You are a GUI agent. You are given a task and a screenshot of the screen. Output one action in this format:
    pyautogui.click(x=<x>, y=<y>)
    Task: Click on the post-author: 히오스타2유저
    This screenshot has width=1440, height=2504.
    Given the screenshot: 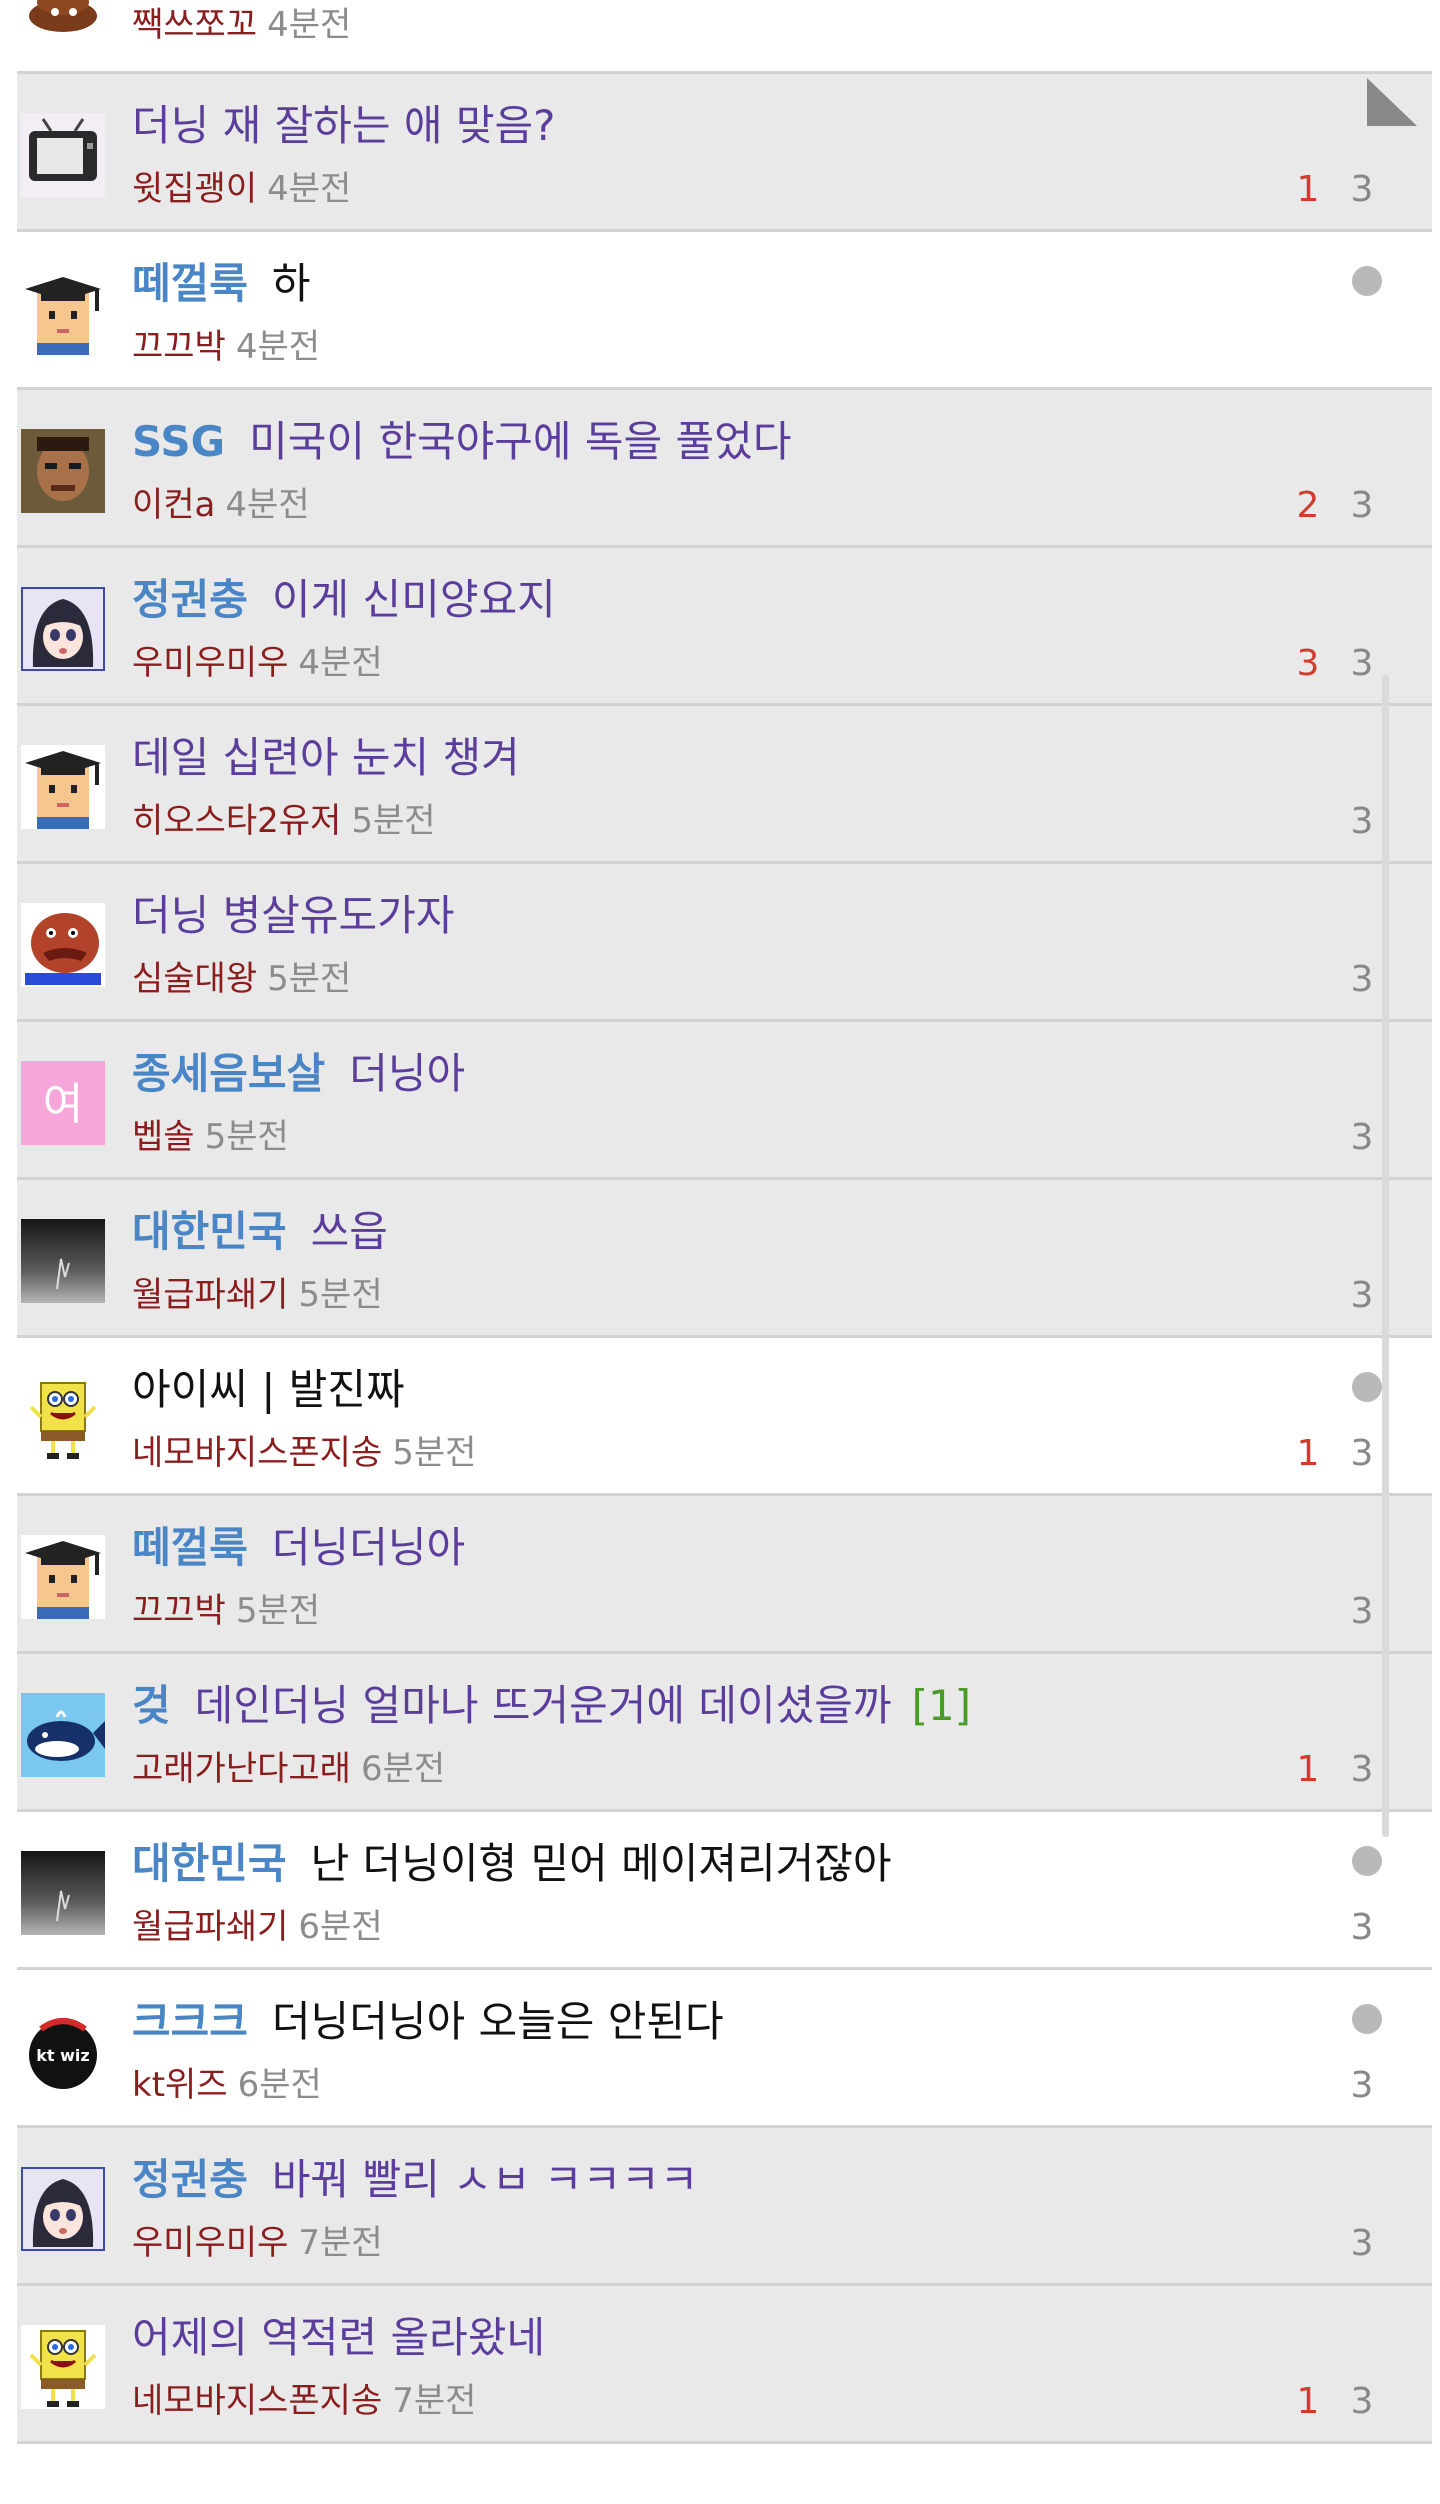 What is the action you would take?
    pyautogui.click(x=236, y=821)
    